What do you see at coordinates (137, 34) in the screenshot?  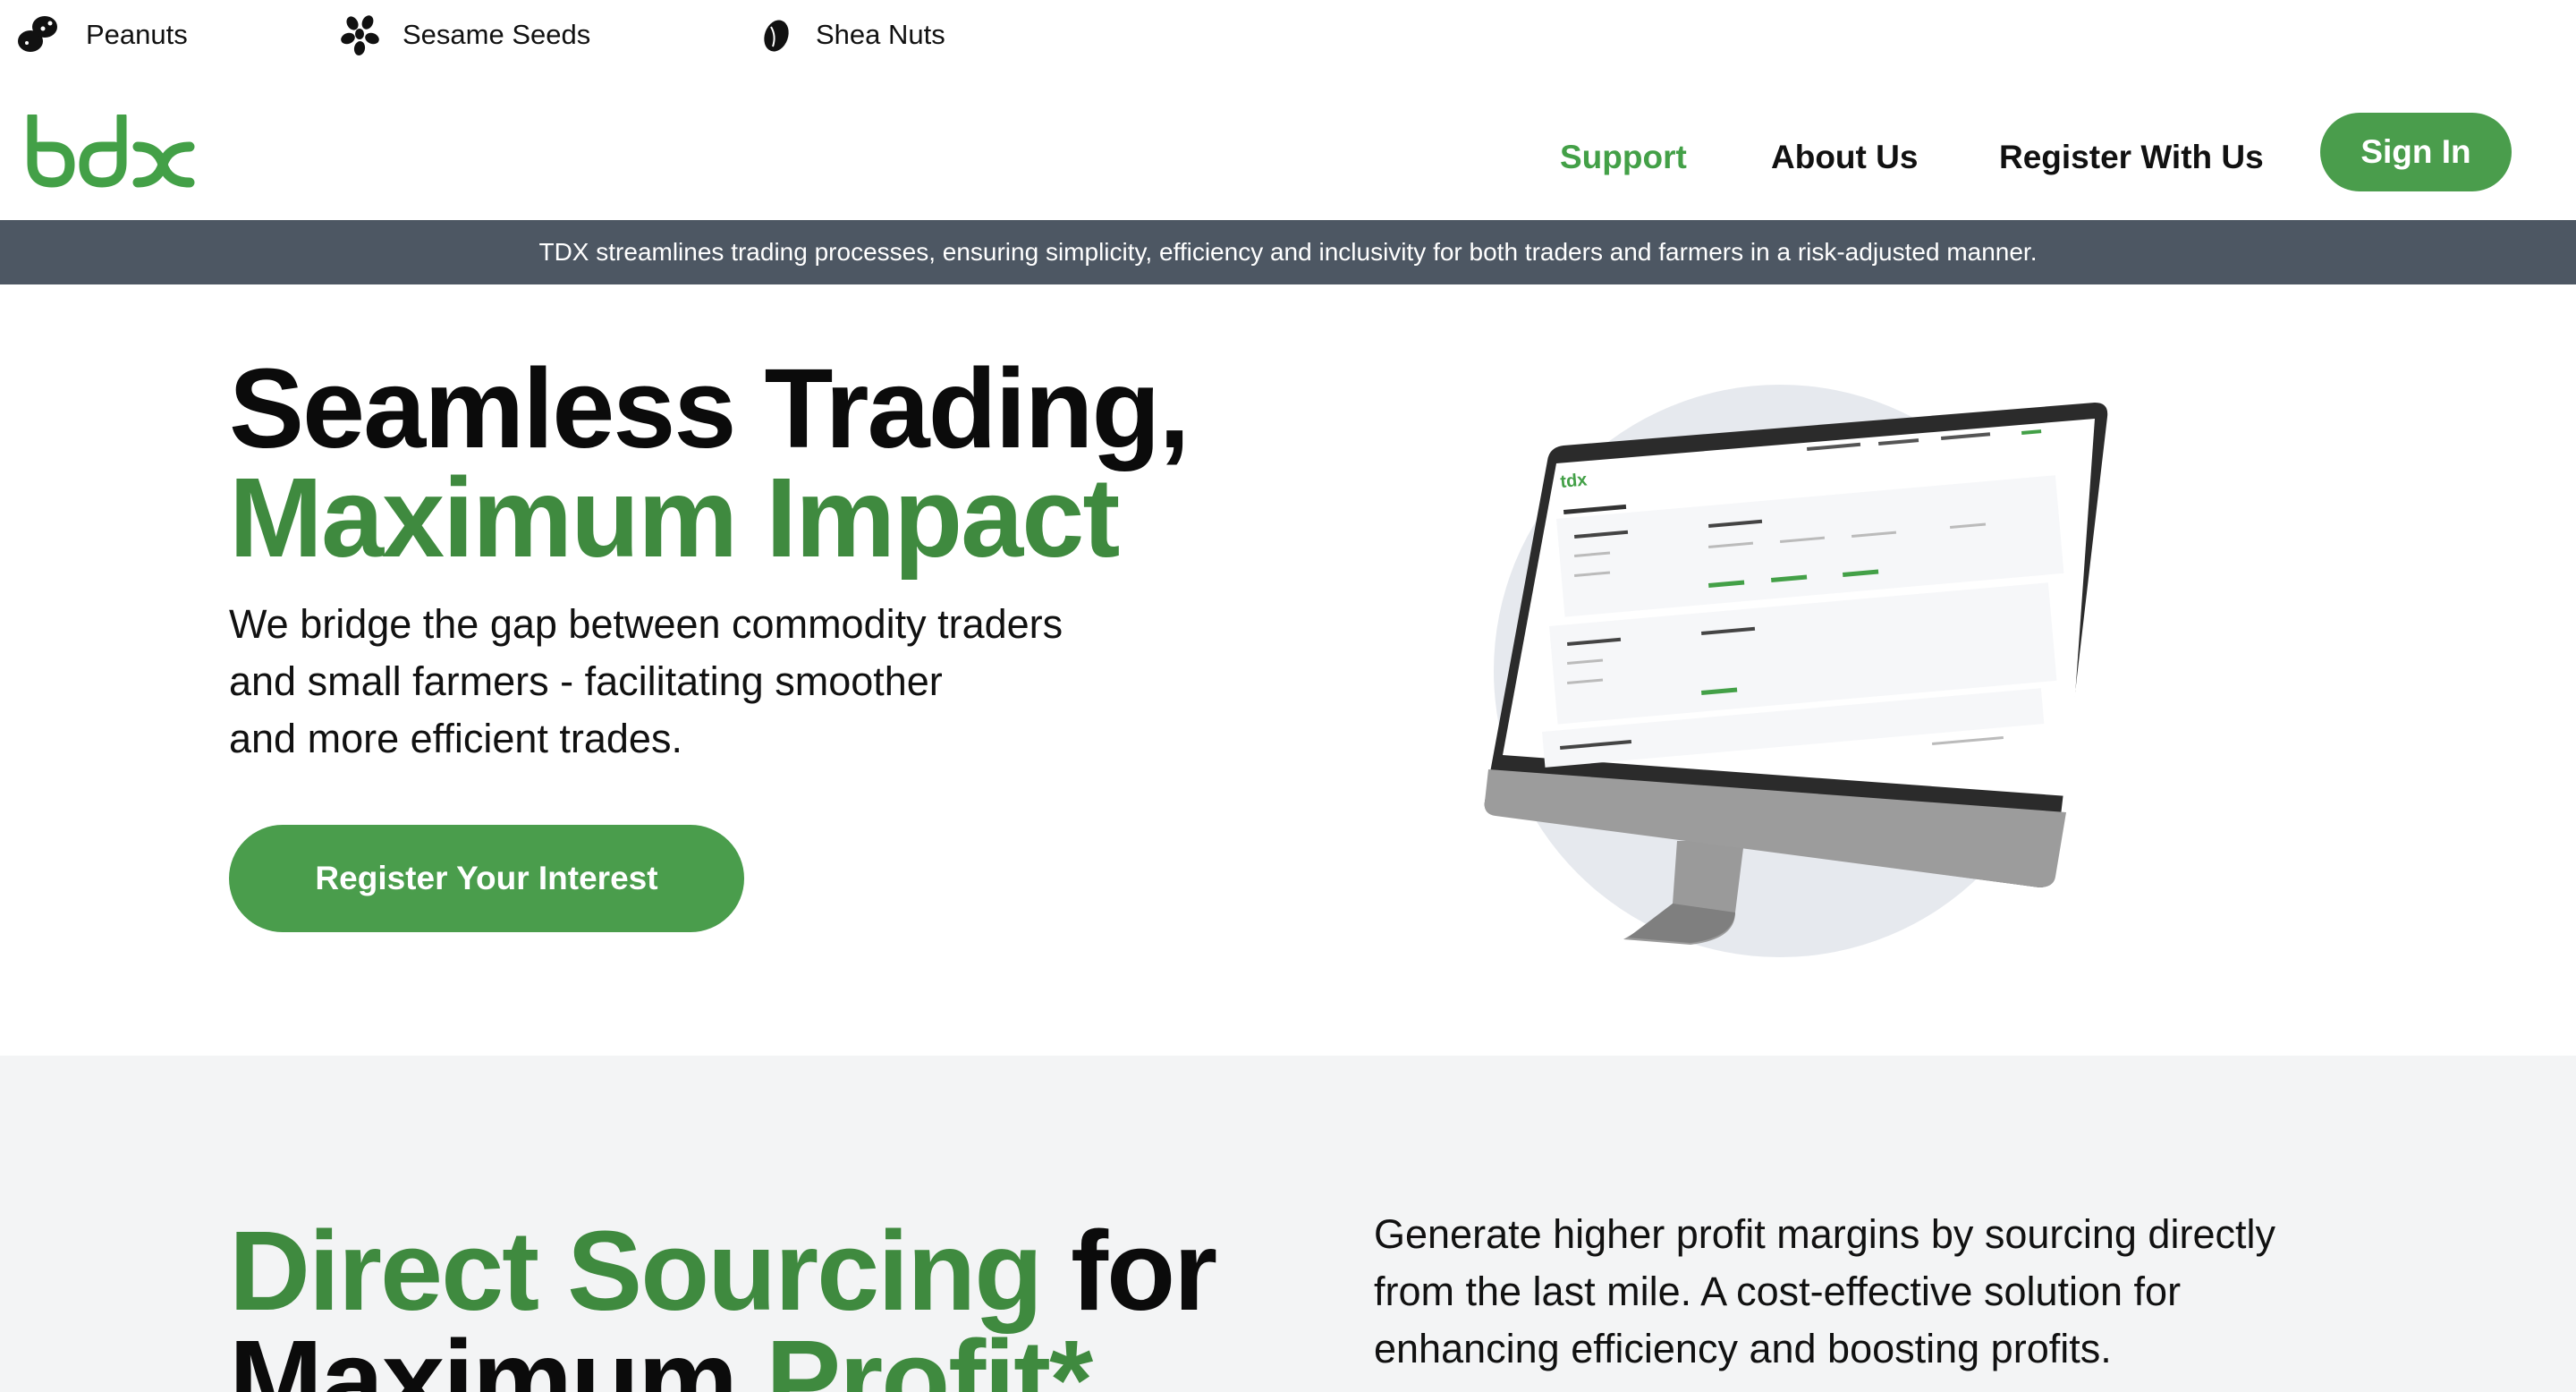 I see `ticker-label: Peanuts` at bounding box center [137, 34].